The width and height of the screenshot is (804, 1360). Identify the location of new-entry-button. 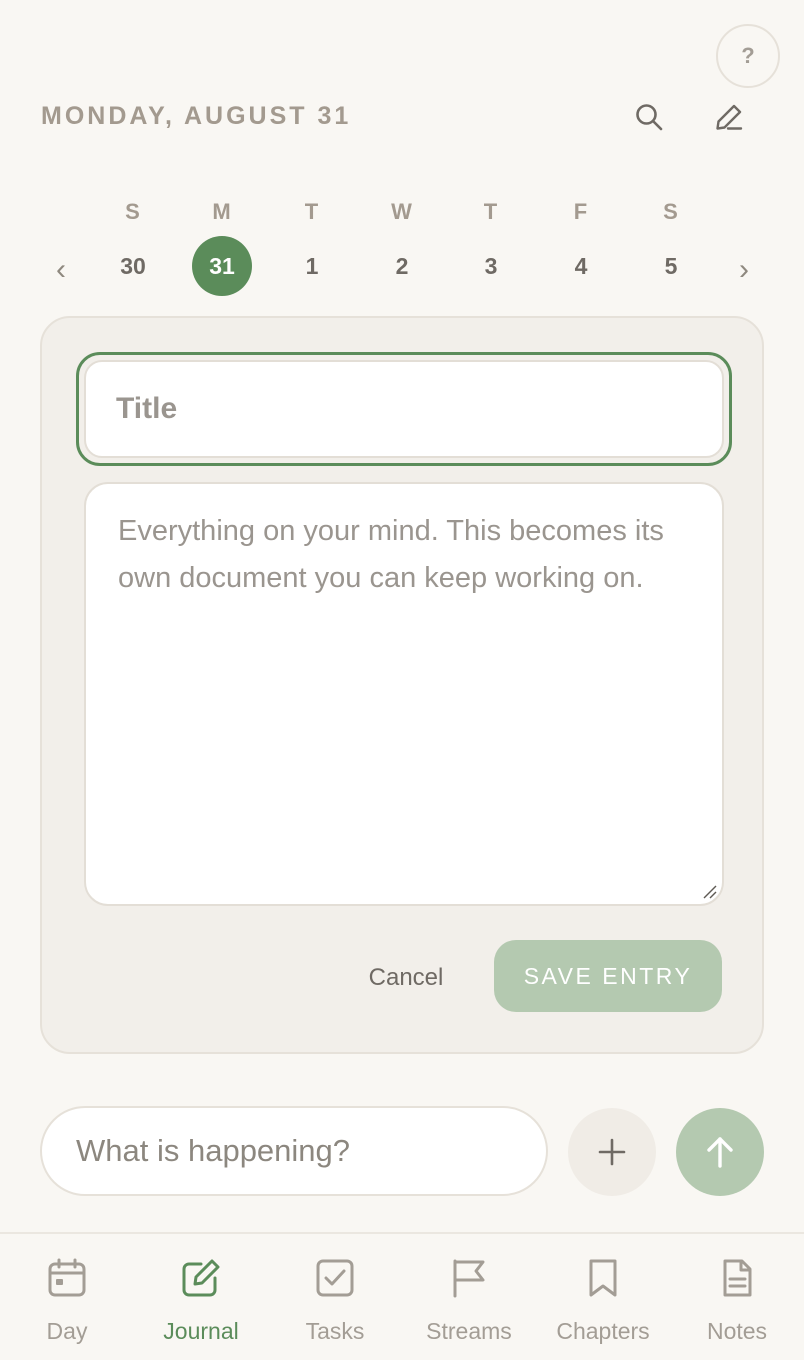
(729, 117).